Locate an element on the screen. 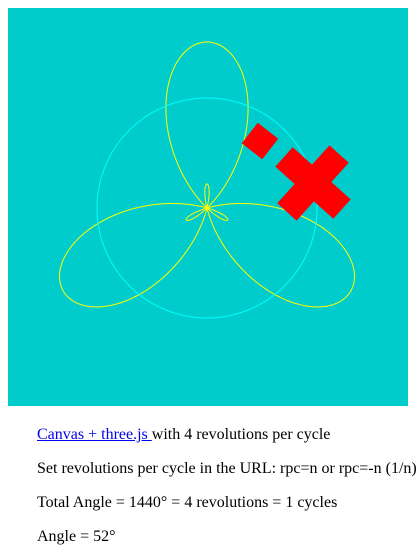 This screenshot has width=419, height=553. revolutions-text: with 4 revolutions per cycle is located at coordinates (241, 434).